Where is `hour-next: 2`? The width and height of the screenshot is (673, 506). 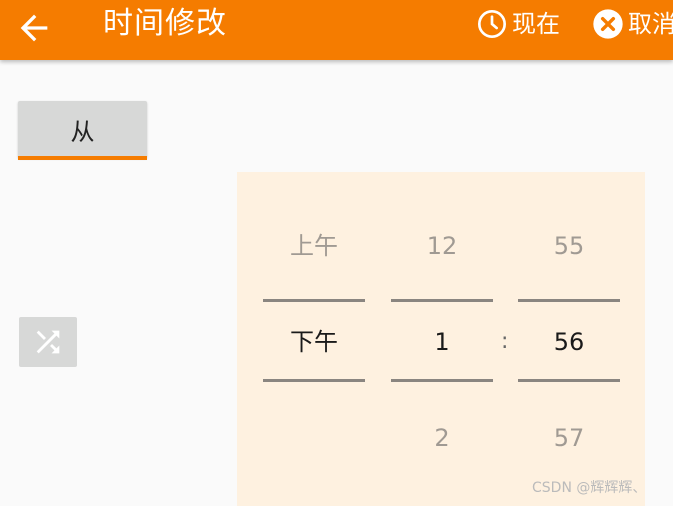 hour-next: 2 is located at coordinates (442, 438).